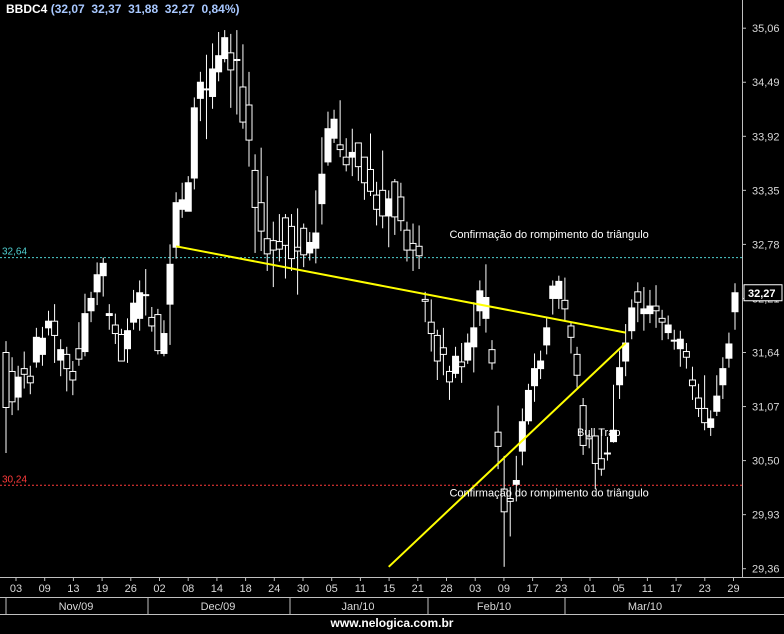  I want to click on y-tick-label: 33,92, so click(766, 137).